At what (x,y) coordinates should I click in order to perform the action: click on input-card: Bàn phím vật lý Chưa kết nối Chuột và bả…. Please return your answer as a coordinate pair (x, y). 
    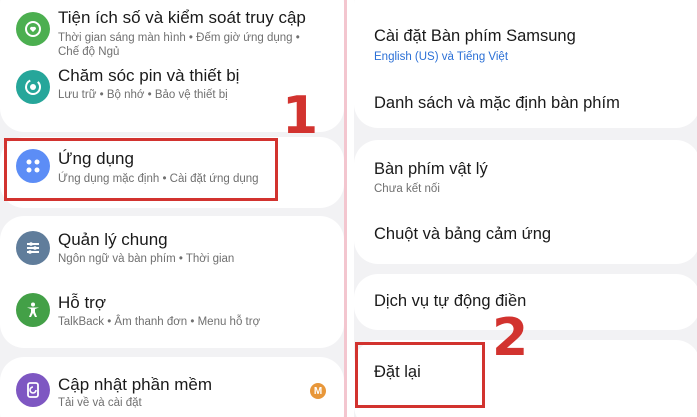
    Looking at the image, I should click on (527, 202).